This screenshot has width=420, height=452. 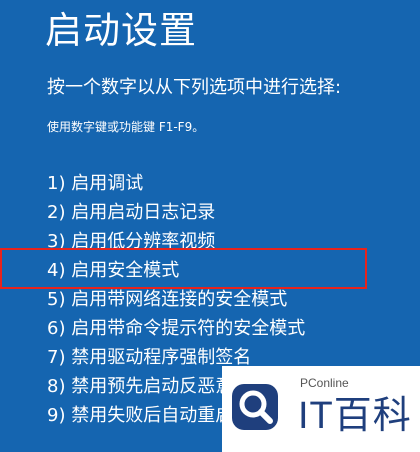 I want to click on option-enable-debugging: 1) 启用调试, so click(x=176, y=183).